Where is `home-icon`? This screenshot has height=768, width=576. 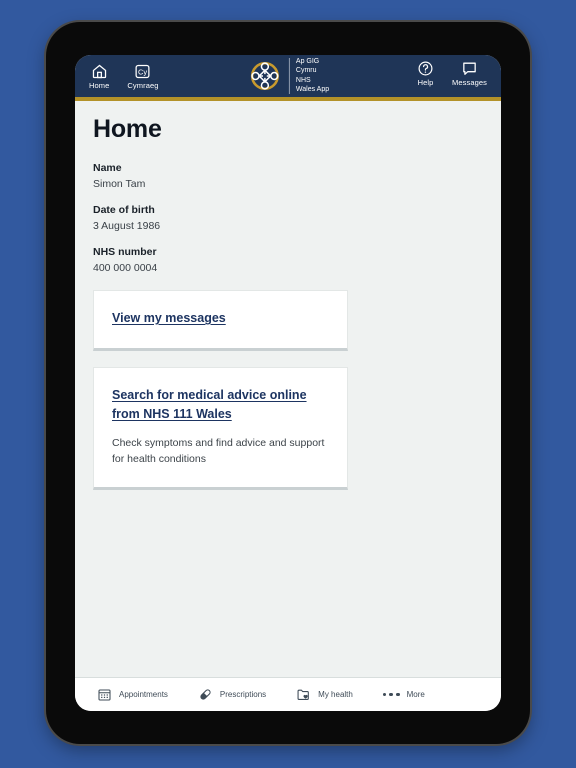 home-icon is located at coordinates (99, 71).